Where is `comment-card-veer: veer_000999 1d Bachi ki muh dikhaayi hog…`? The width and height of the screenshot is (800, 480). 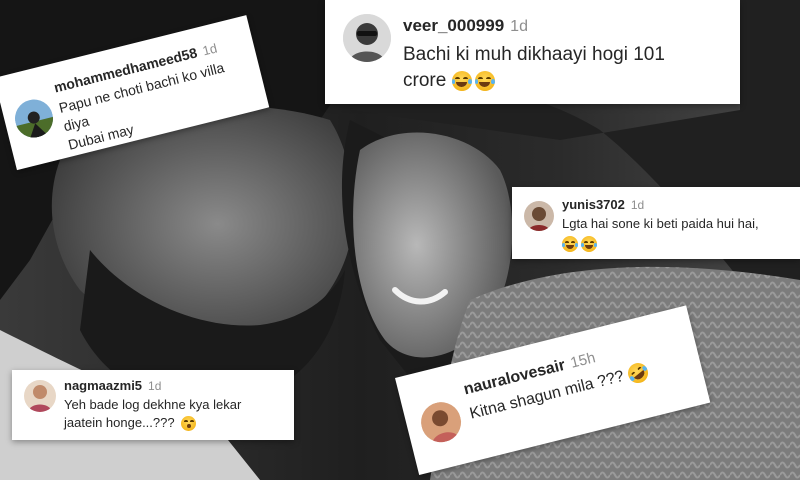 comment-card-veer: veer_000999 1d Bachi ki muh dikhaayi hog… is located at coordinates (532, 52).